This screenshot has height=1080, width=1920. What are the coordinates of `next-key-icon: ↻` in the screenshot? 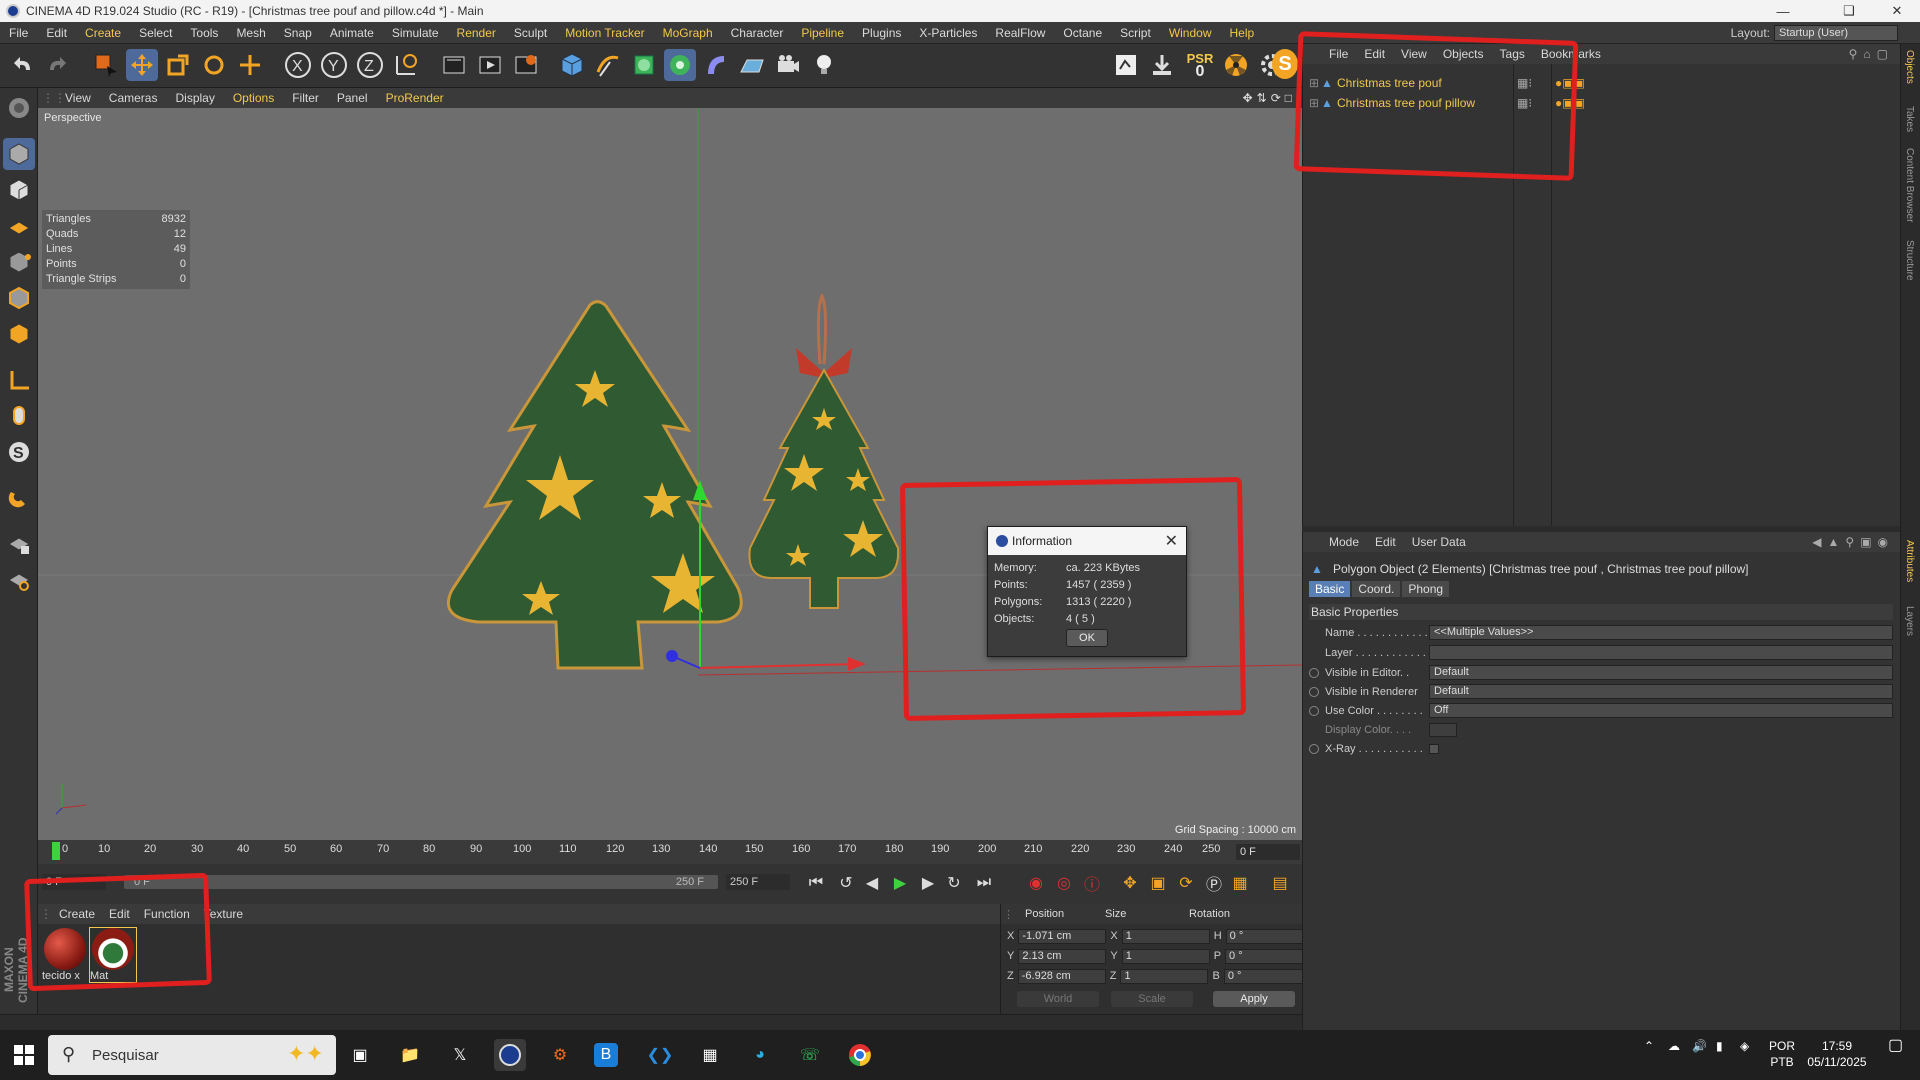 It's located at (954, 883).